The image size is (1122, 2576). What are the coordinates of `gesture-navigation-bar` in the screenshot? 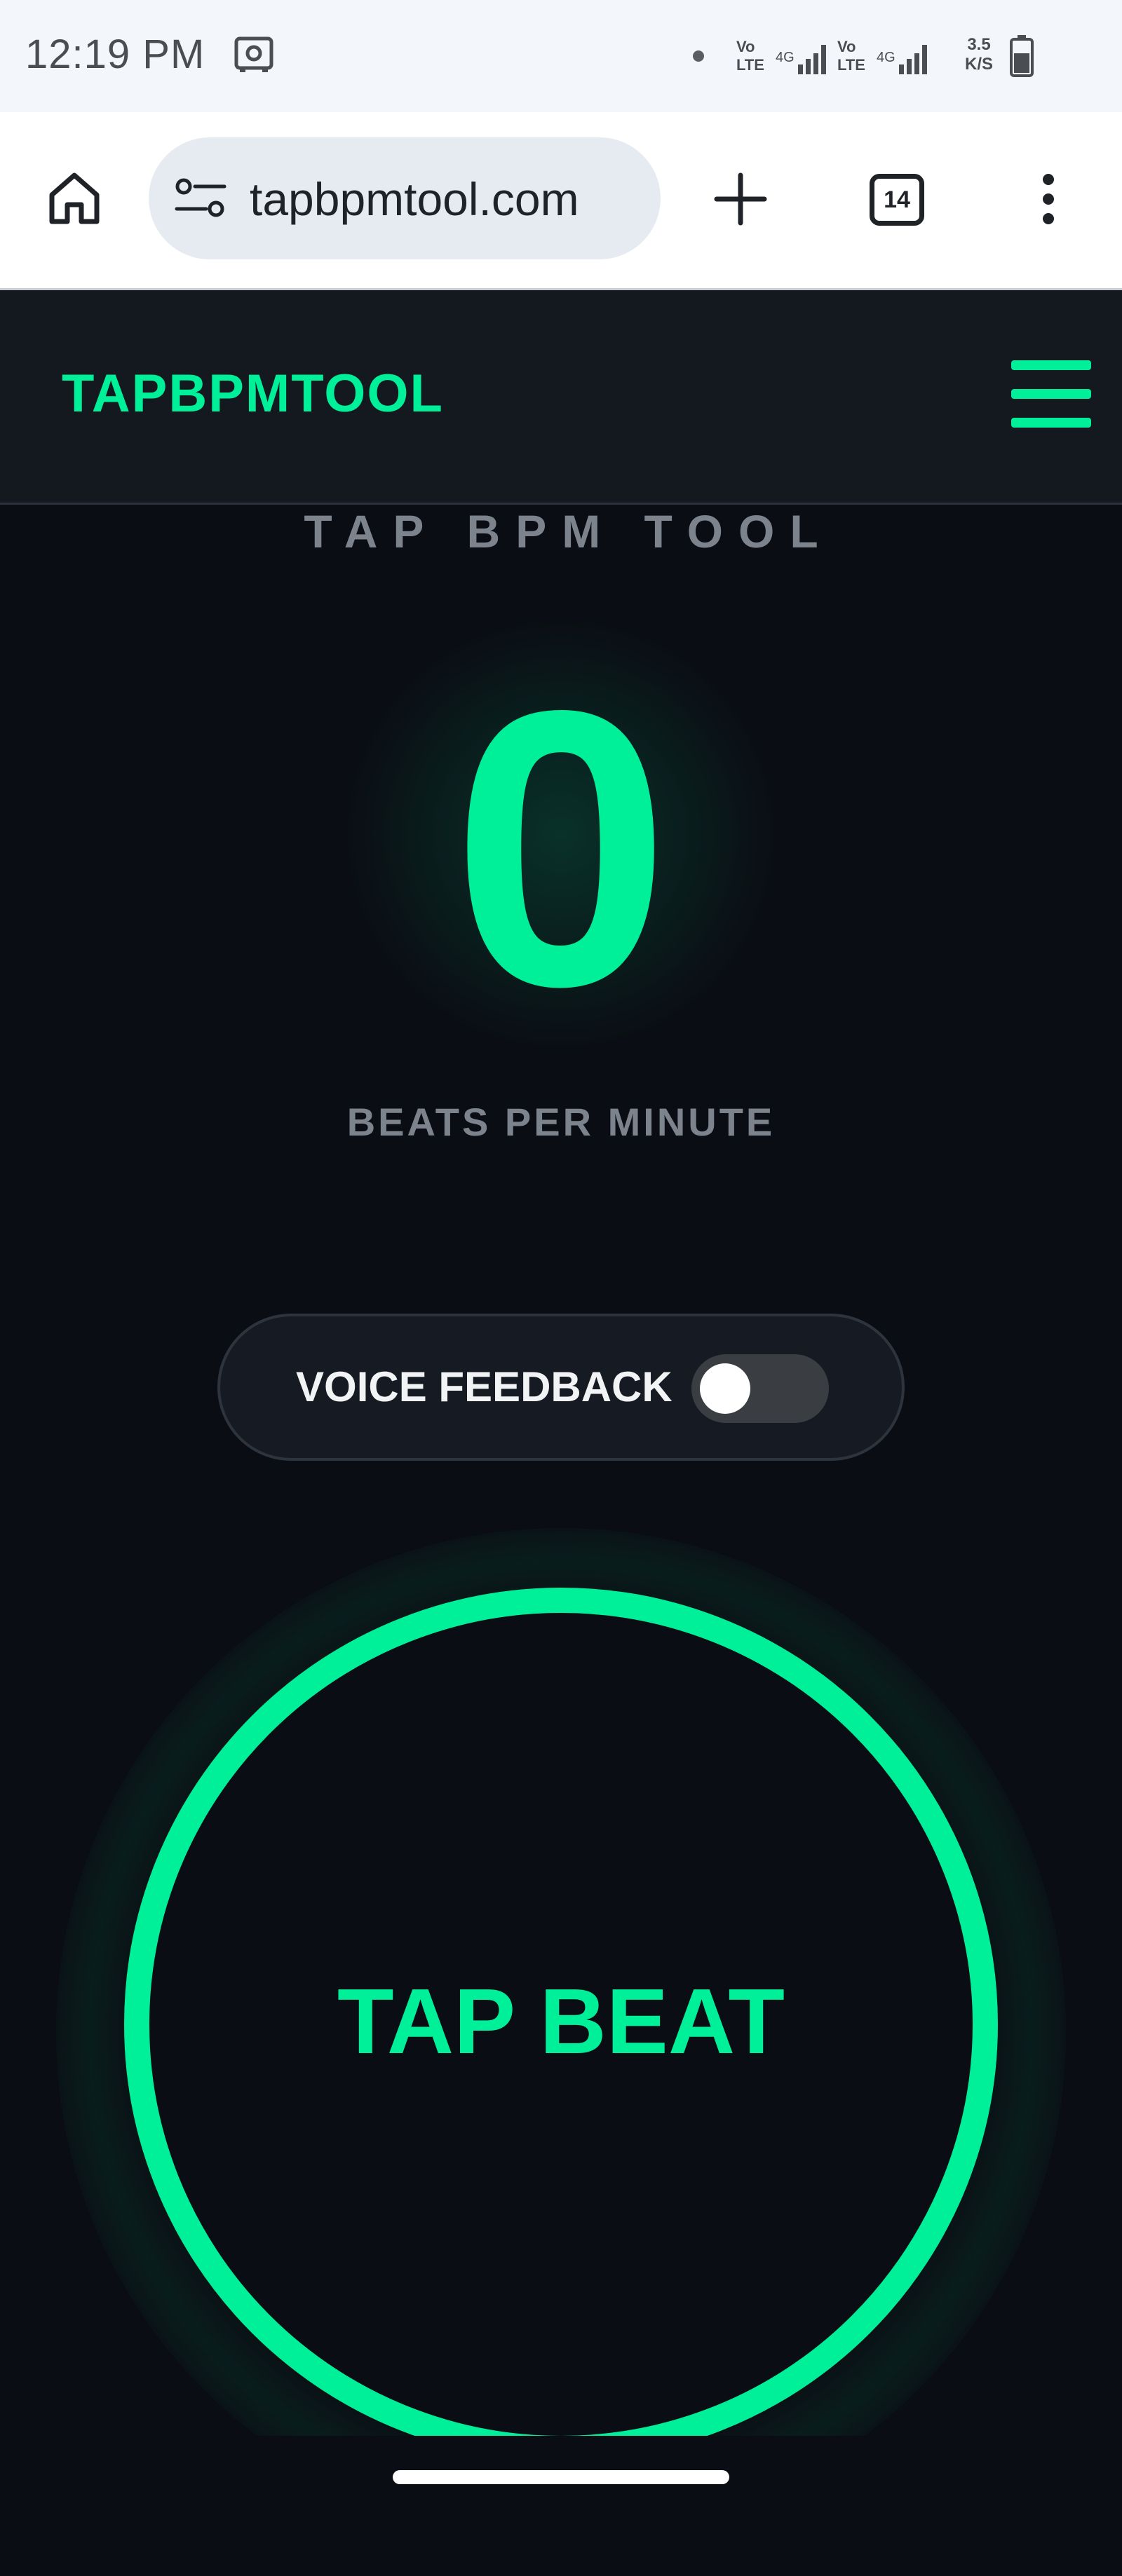 It's located at (561, 2474).